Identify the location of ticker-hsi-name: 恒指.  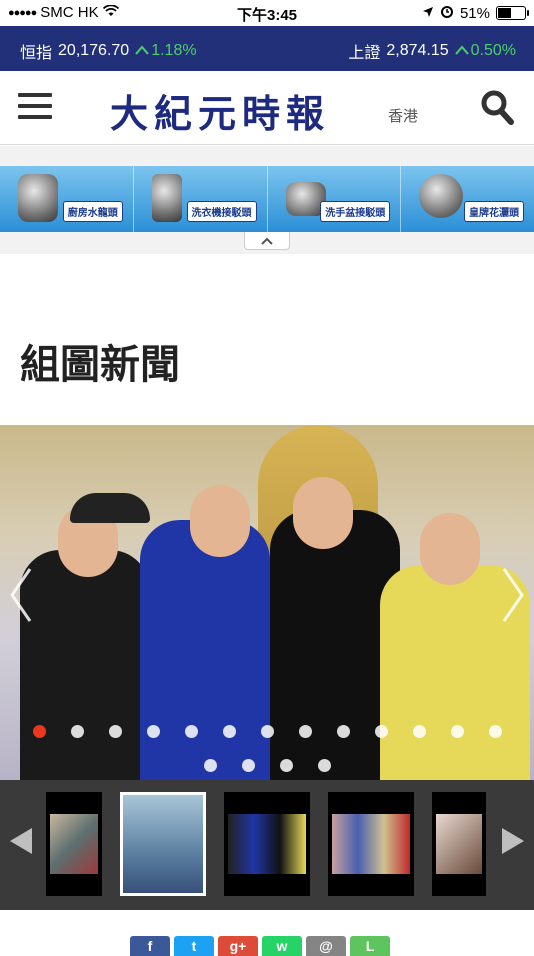
(36, 53).